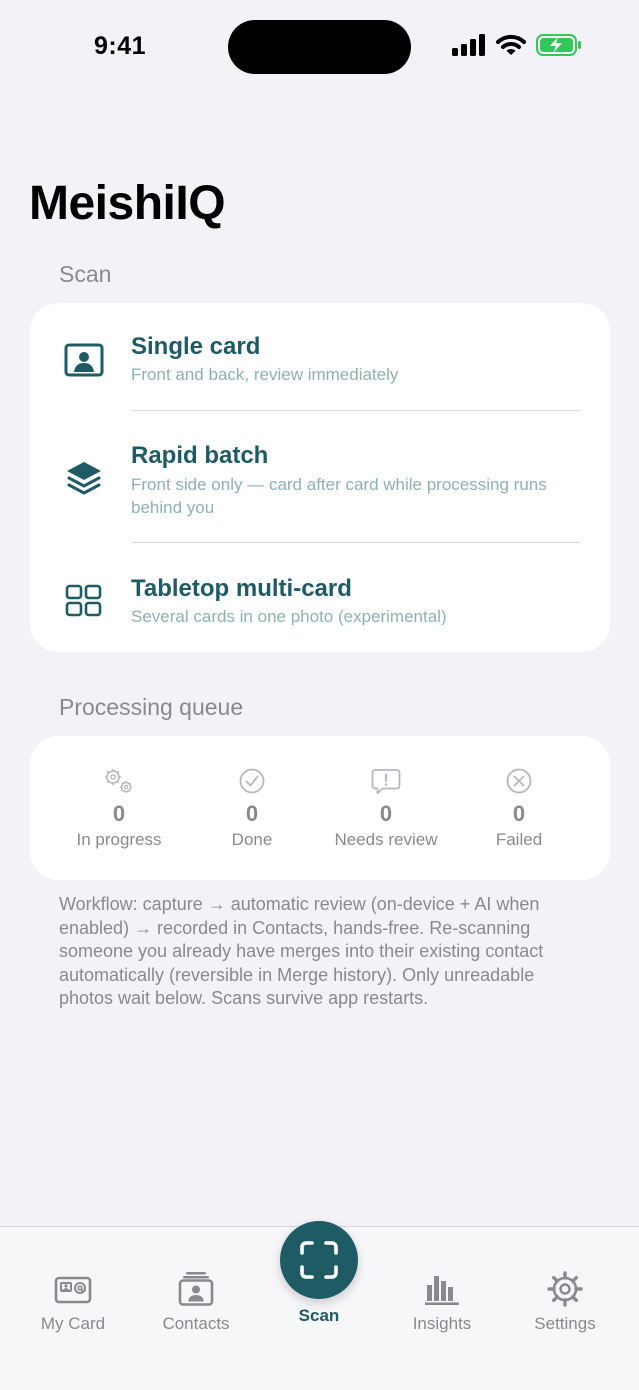 The image size is (639, 1390). I want to click on stat-failed: 0 Failed, so click(519, 808).